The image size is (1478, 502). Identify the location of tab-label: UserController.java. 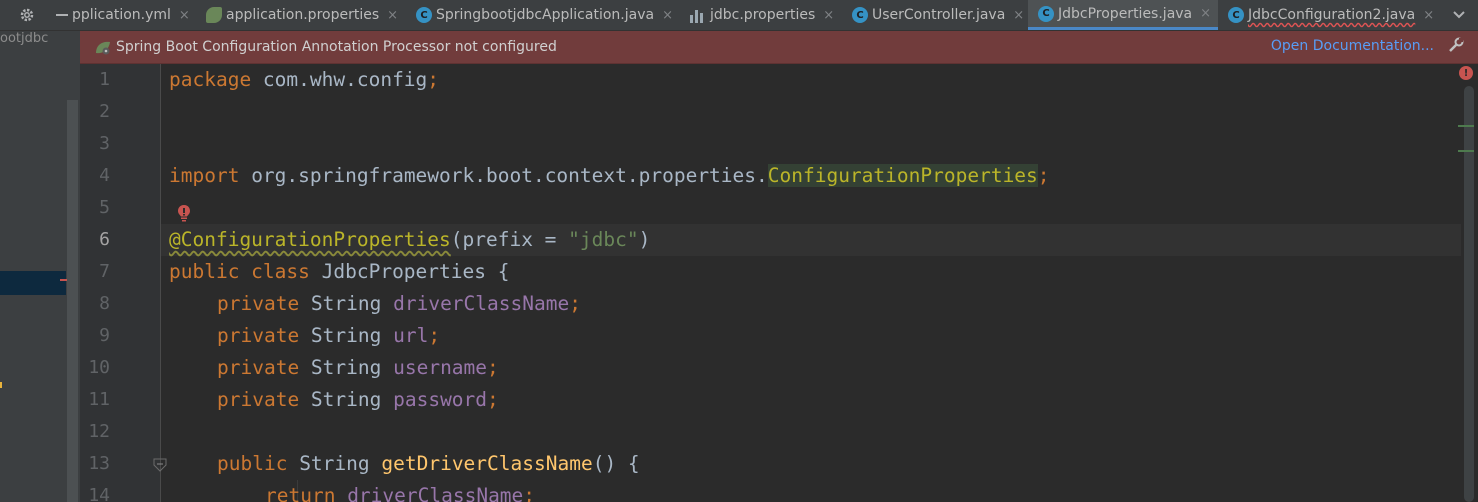
(939, 15).